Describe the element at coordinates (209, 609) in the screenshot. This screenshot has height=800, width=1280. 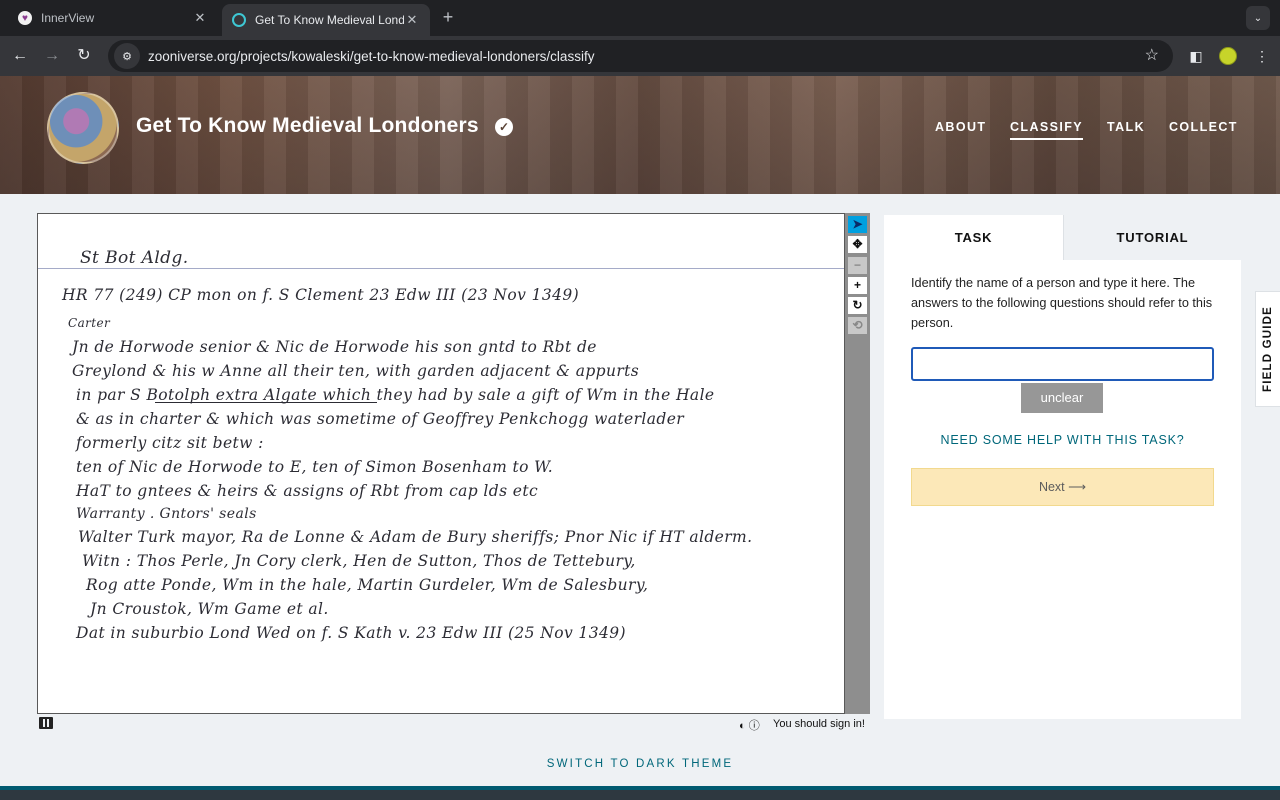
I see `document-line: Jn Croustok, Wm Game et al.` at that location.